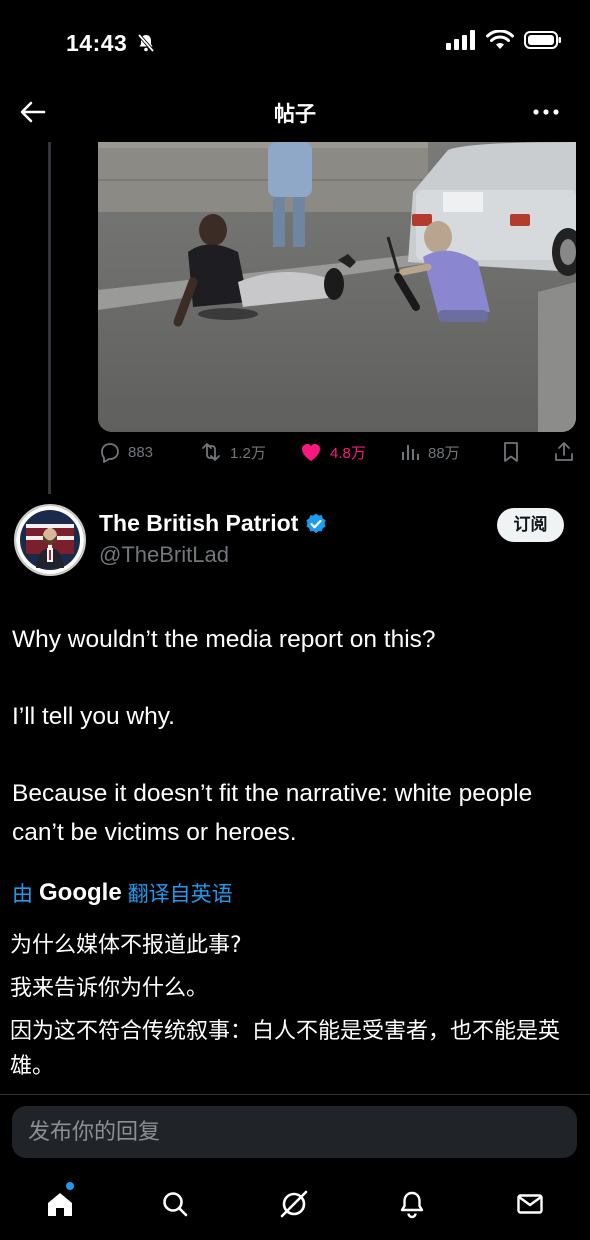 The image size is (590, 1240). Describe the element at coordinates (285, 1049) in the screenshot. I see `translated-line: 因为这不符合传统叙事：白人不能是受害者，也不能是英雄。` at that location.